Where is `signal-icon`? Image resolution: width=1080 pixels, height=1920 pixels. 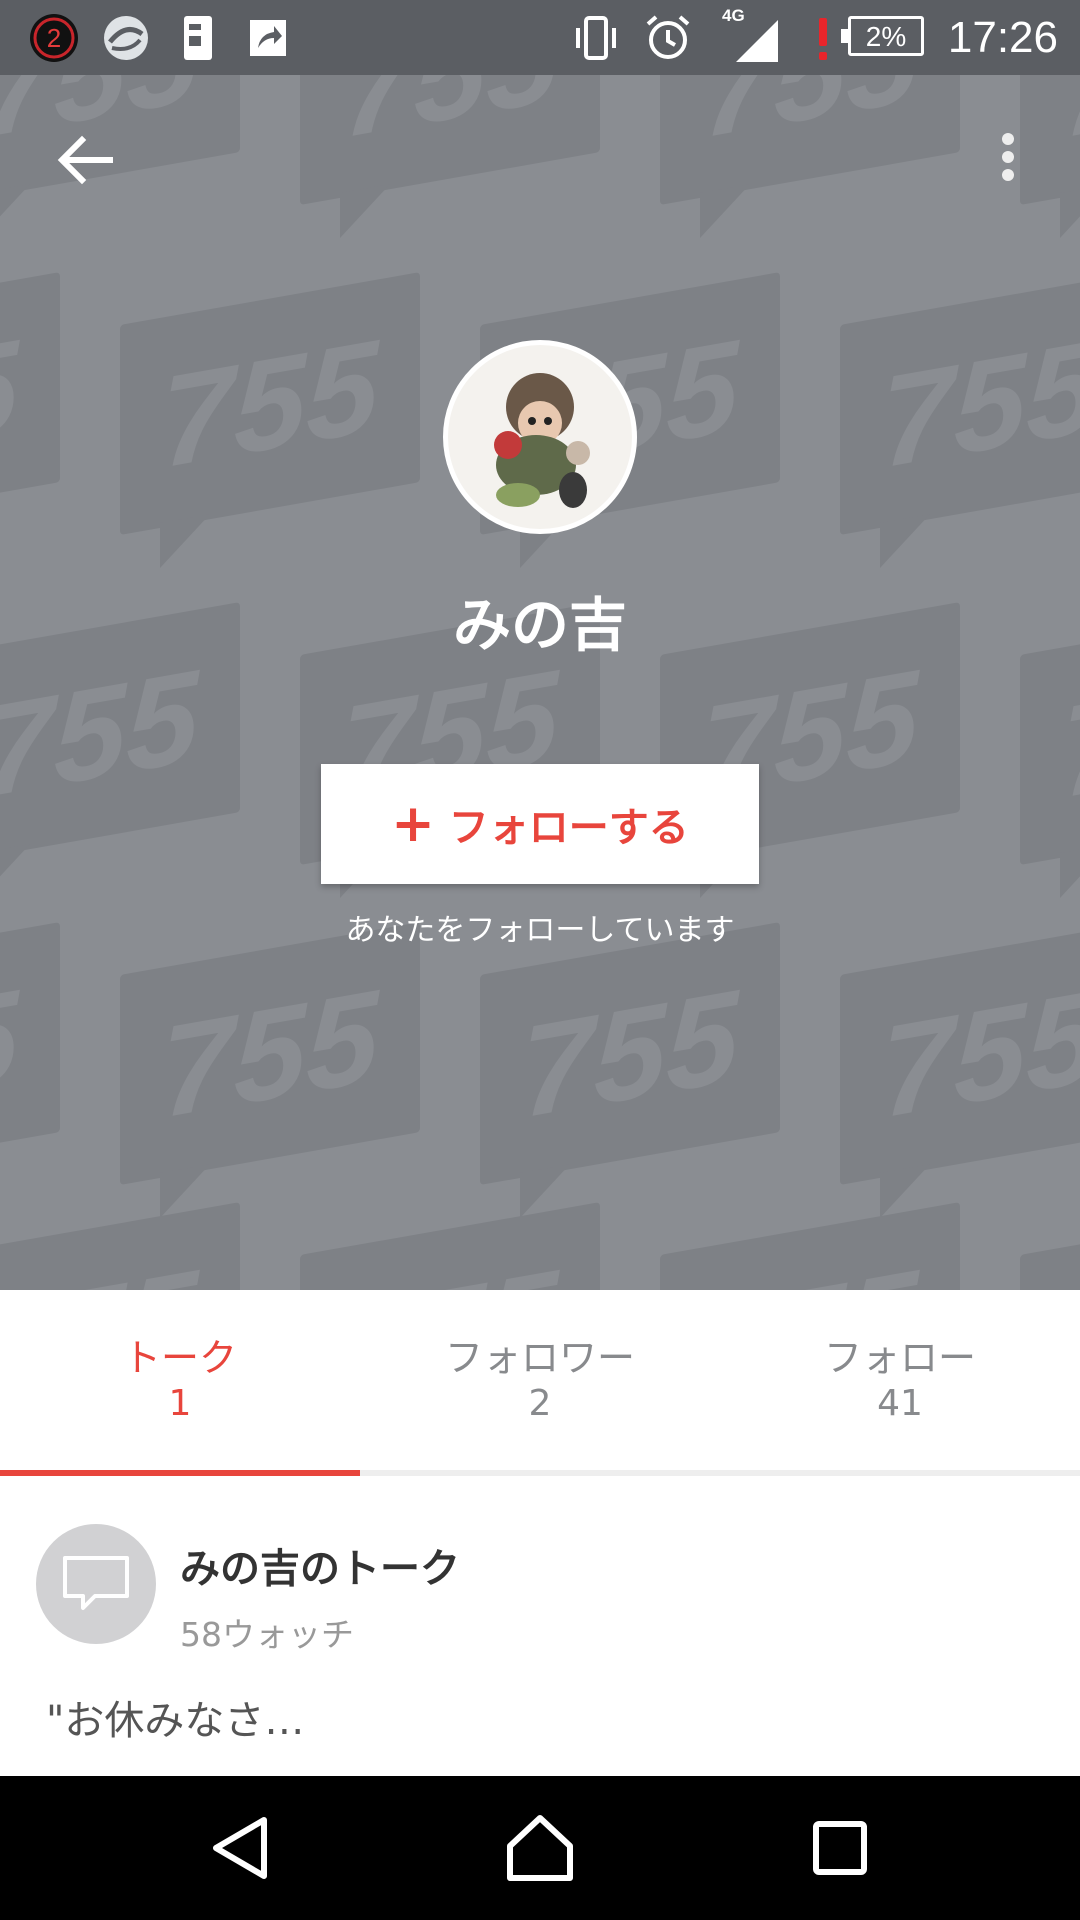 signal-icon is located at coordinates (757, 41).